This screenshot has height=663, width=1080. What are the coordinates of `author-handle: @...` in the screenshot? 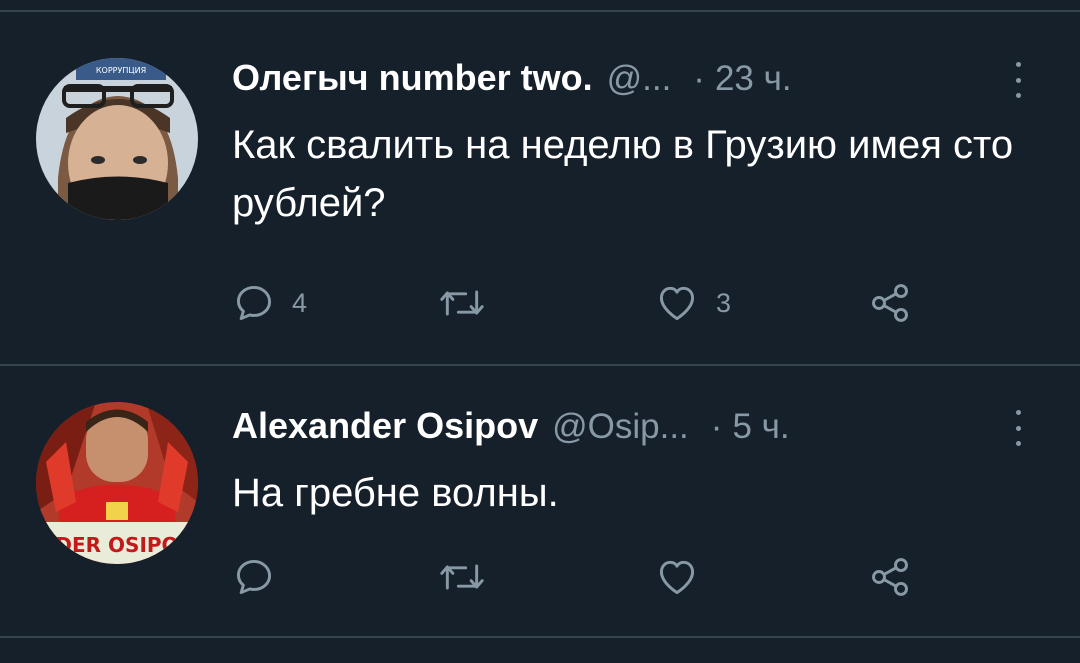 It's located at (639, 79).